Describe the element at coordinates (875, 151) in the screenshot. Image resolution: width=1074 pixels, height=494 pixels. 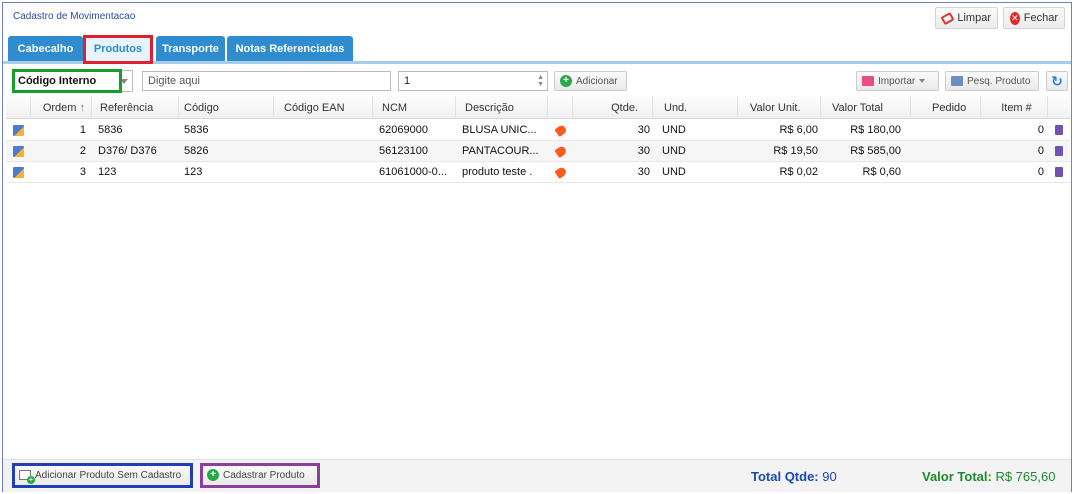
I see `cell-valor-total: R$ 585,00` at that location.